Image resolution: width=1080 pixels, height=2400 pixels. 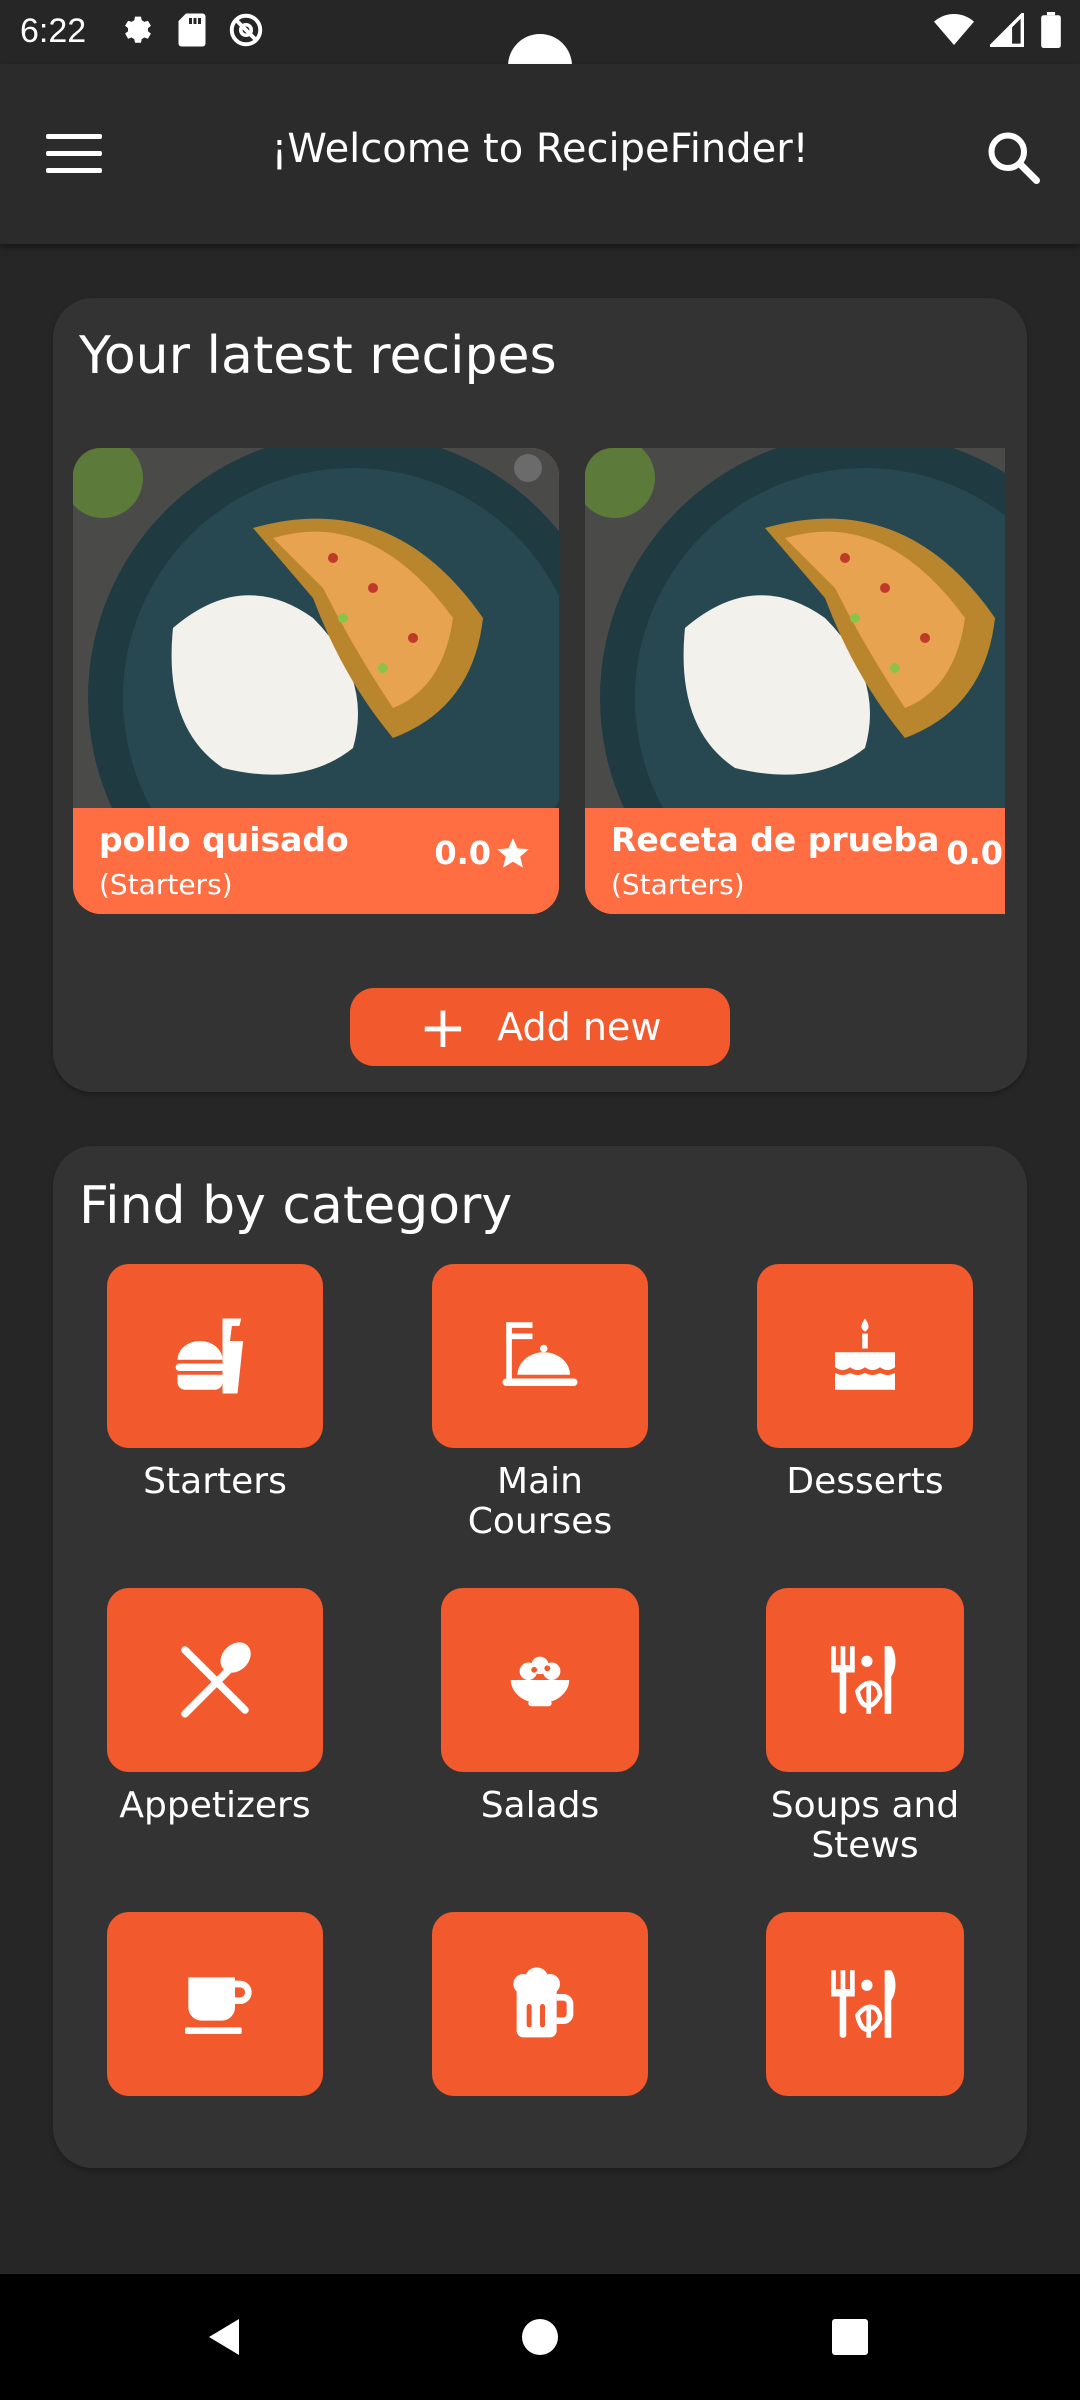 What do you see at coordinates (513, 853) in the screenshot?
I see `star-icon` at bounding box center [513, 853].